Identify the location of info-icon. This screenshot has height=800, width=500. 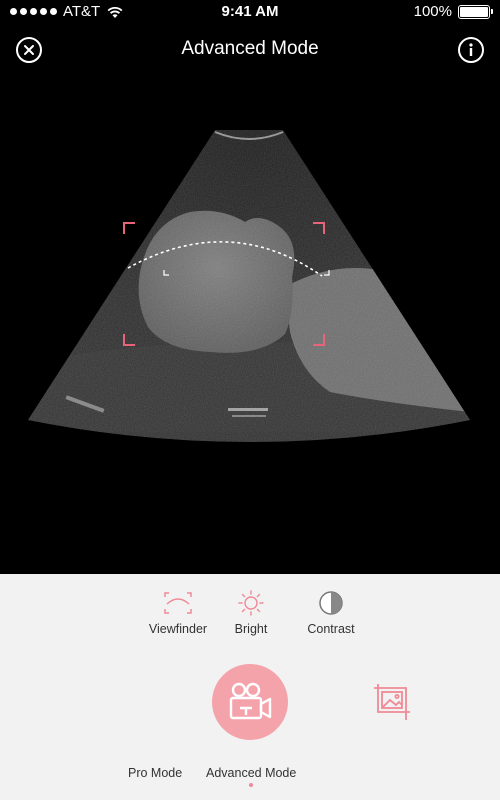
(471, 49).